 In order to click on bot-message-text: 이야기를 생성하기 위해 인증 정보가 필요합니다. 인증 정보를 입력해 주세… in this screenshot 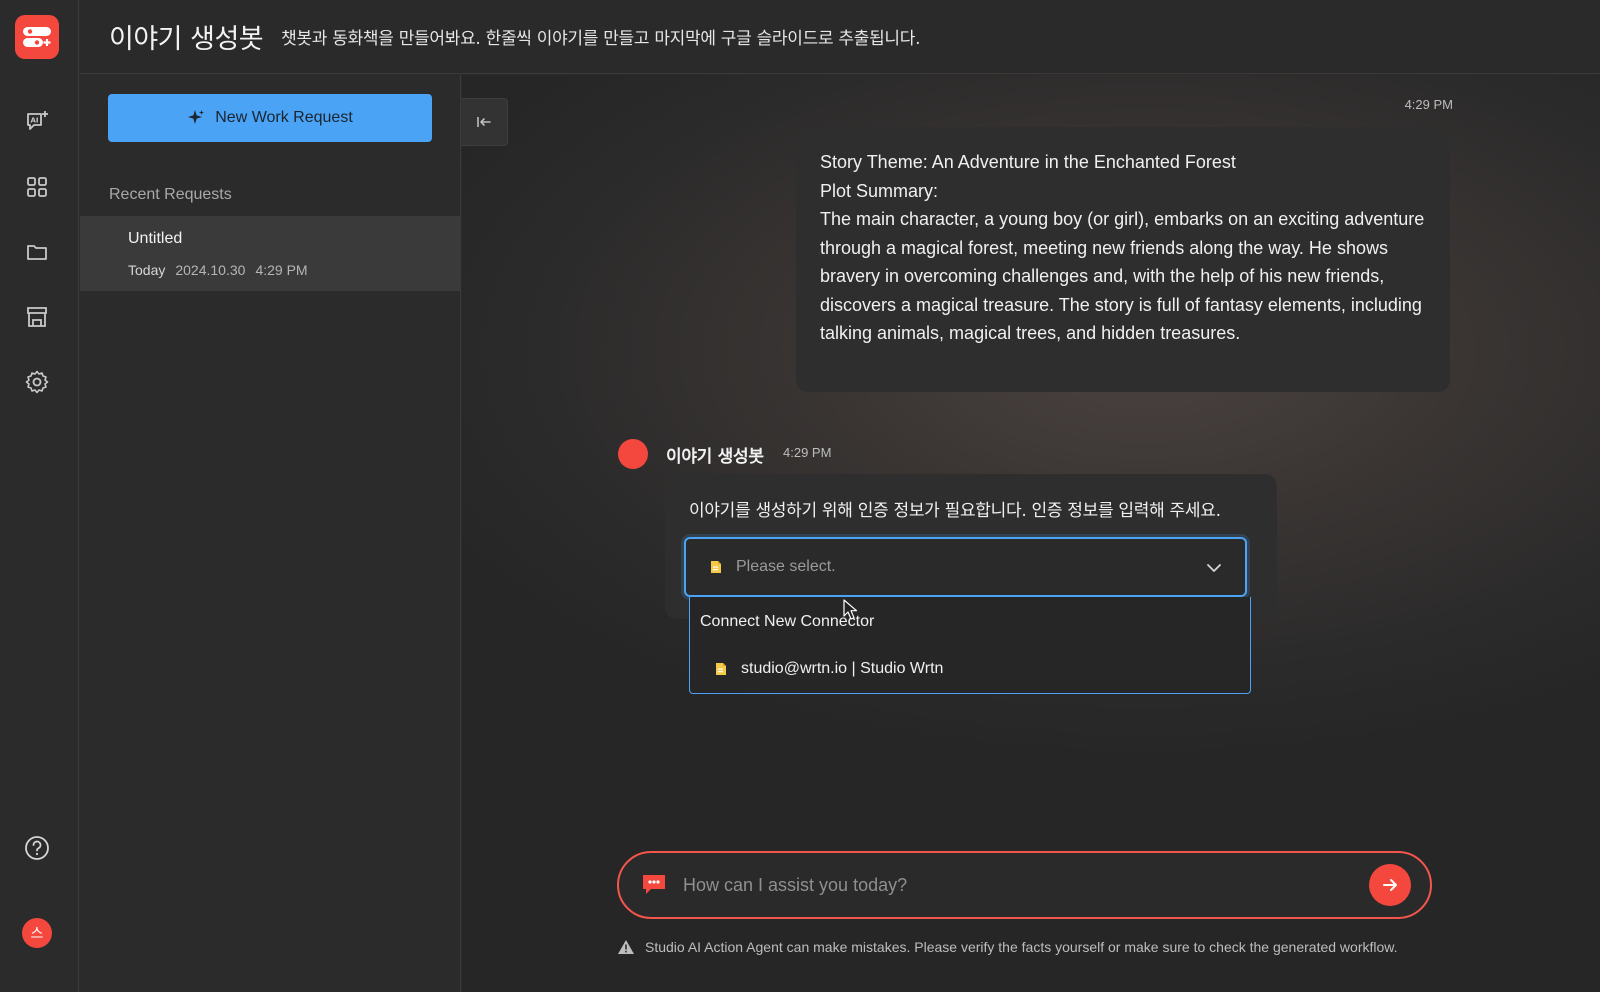, I will do `click(955, 511)`.